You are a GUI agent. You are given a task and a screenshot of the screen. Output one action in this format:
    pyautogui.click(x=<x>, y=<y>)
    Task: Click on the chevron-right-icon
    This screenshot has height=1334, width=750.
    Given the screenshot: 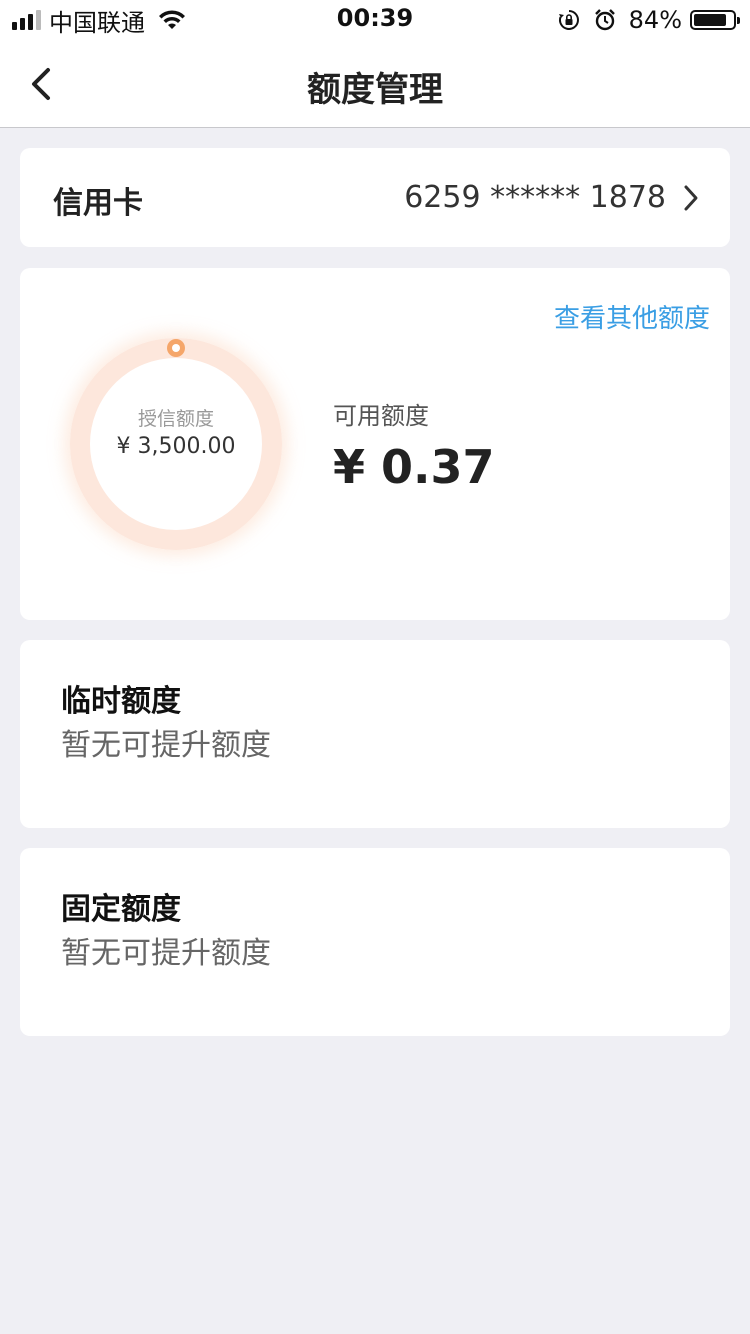 What is the action you would take?
    pyautogui.click(x=691, y=198)
    